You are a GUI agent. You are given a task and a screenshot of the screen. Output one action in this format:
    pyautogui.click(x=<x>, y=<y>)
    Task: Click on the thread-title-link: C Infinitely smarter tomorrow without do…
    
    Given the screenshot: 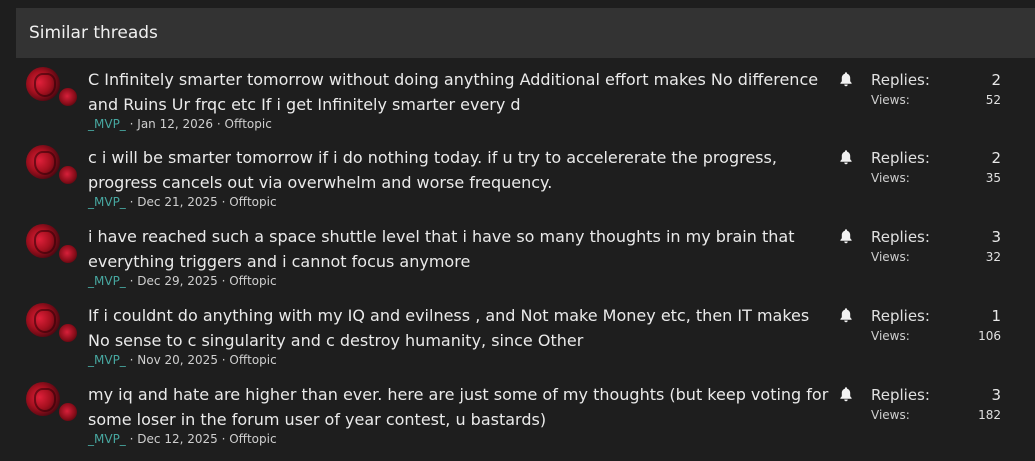 What is the action you would take?
    pyautogui.click(x=460, y=92)
    